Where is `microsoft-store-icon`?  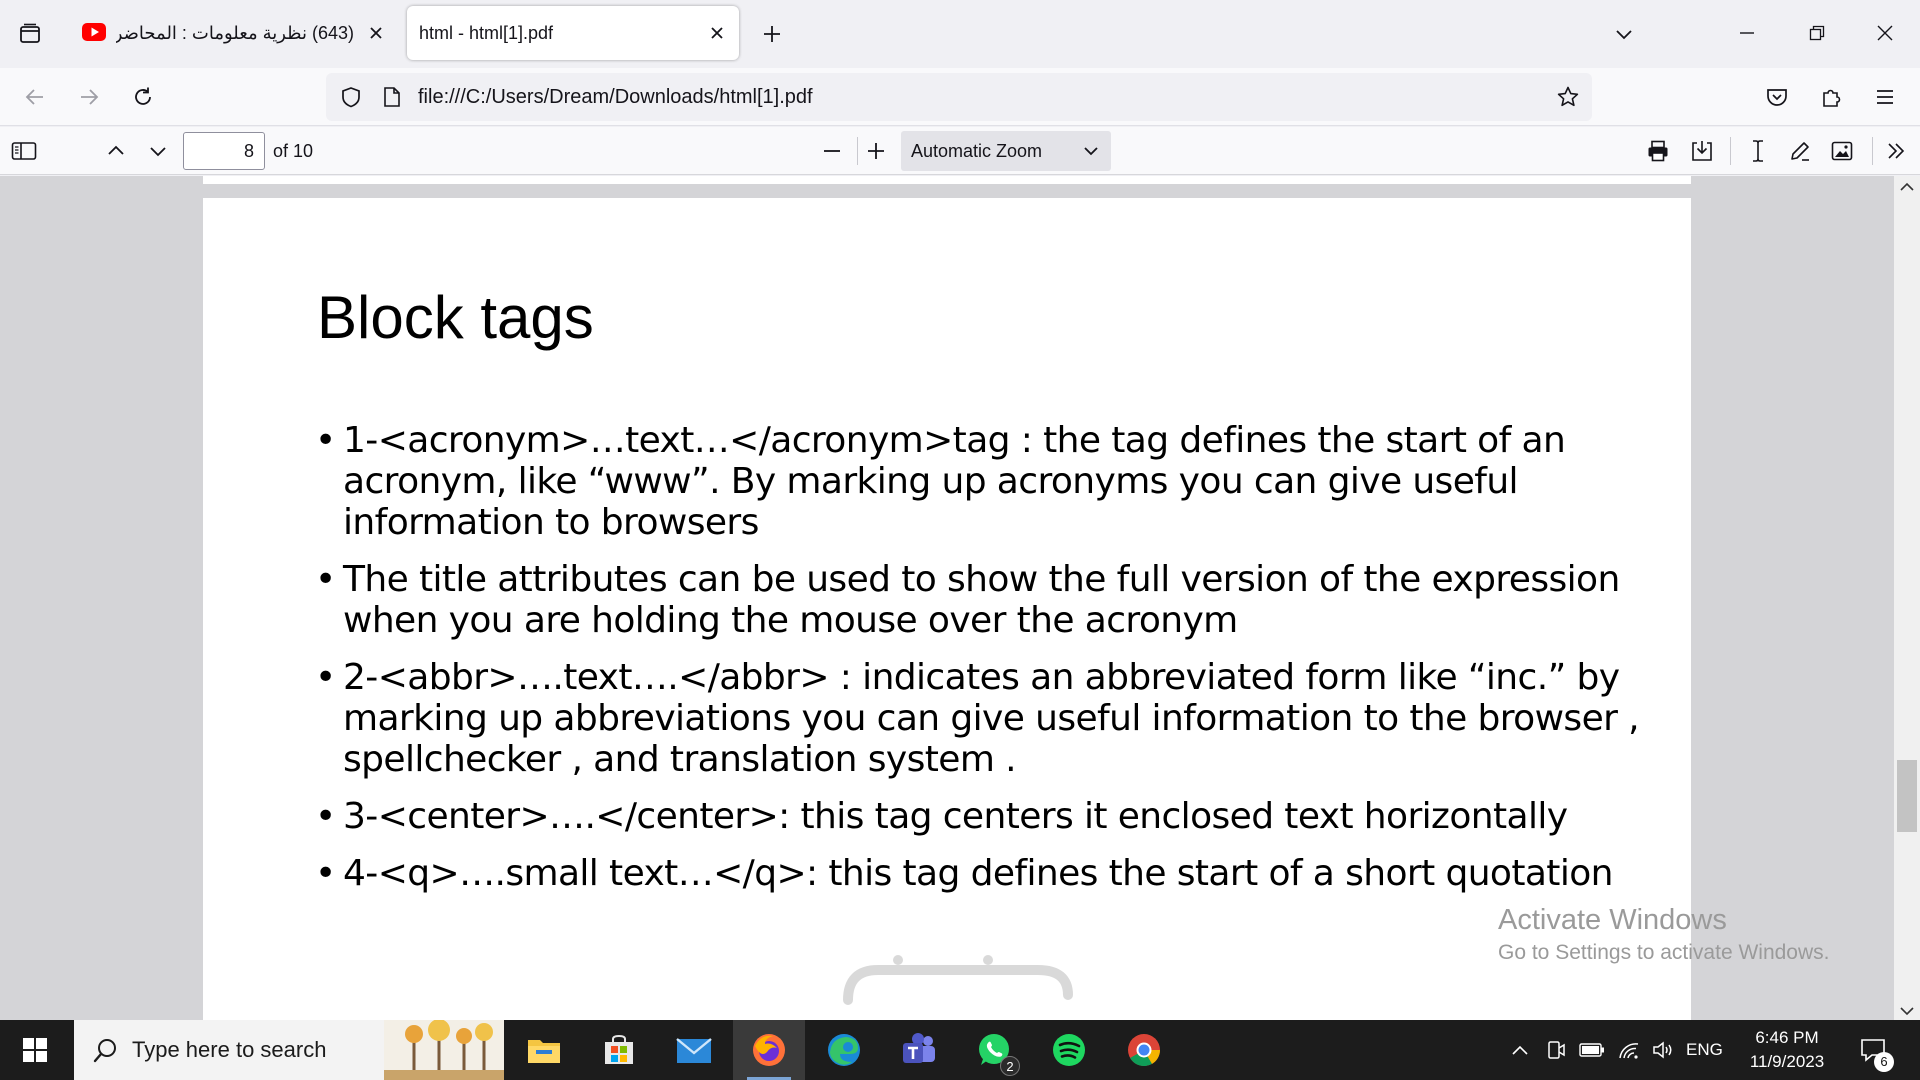 microsoft-store-icon is located at coordinates (619, 1049).